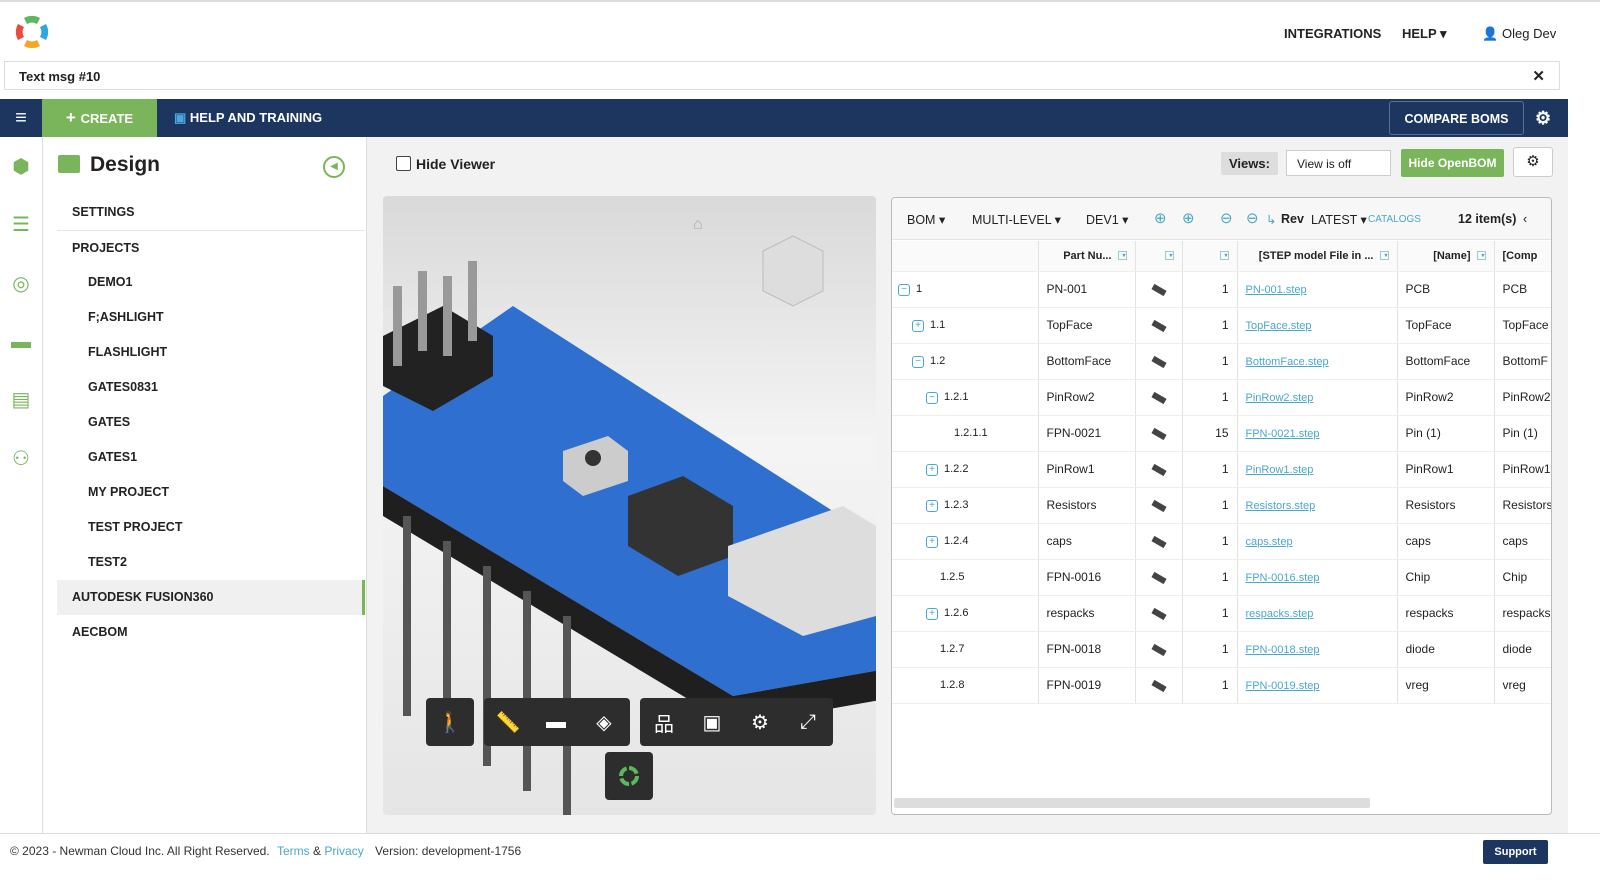 The width and height of the screenshot is (1600, 885). Describe the element at coordinates (1446, 325) in the screenshot. I see `name-cell: TopFace` at that location.